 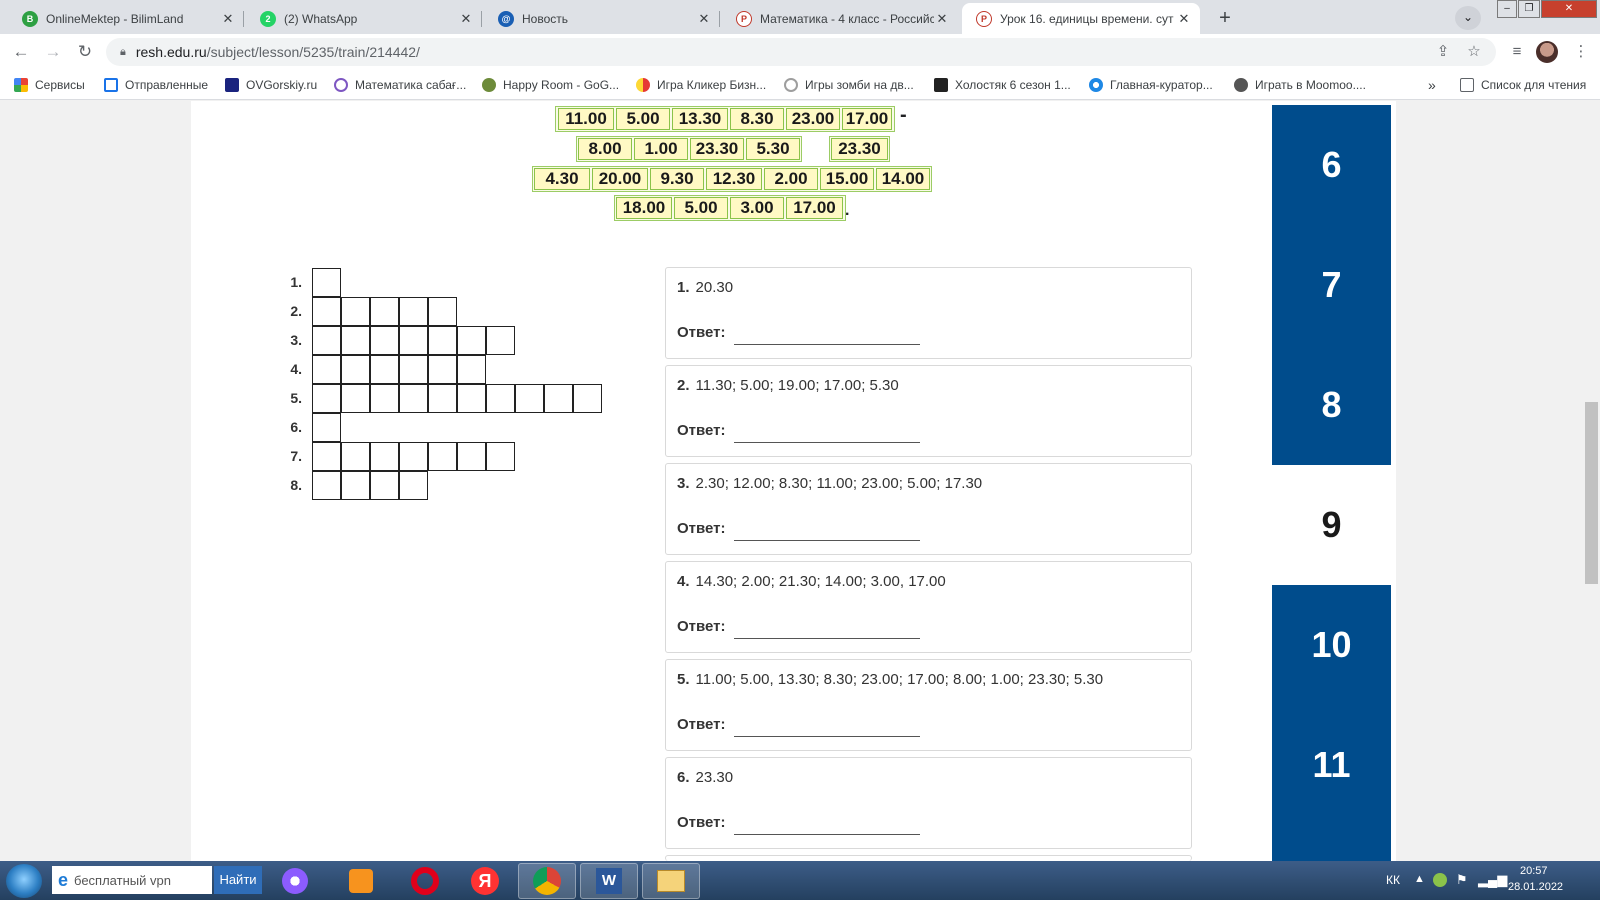 What do you see at coordinates (24, 881) in the screenshot?
I see `start-button` at bounding box center [24, 881].